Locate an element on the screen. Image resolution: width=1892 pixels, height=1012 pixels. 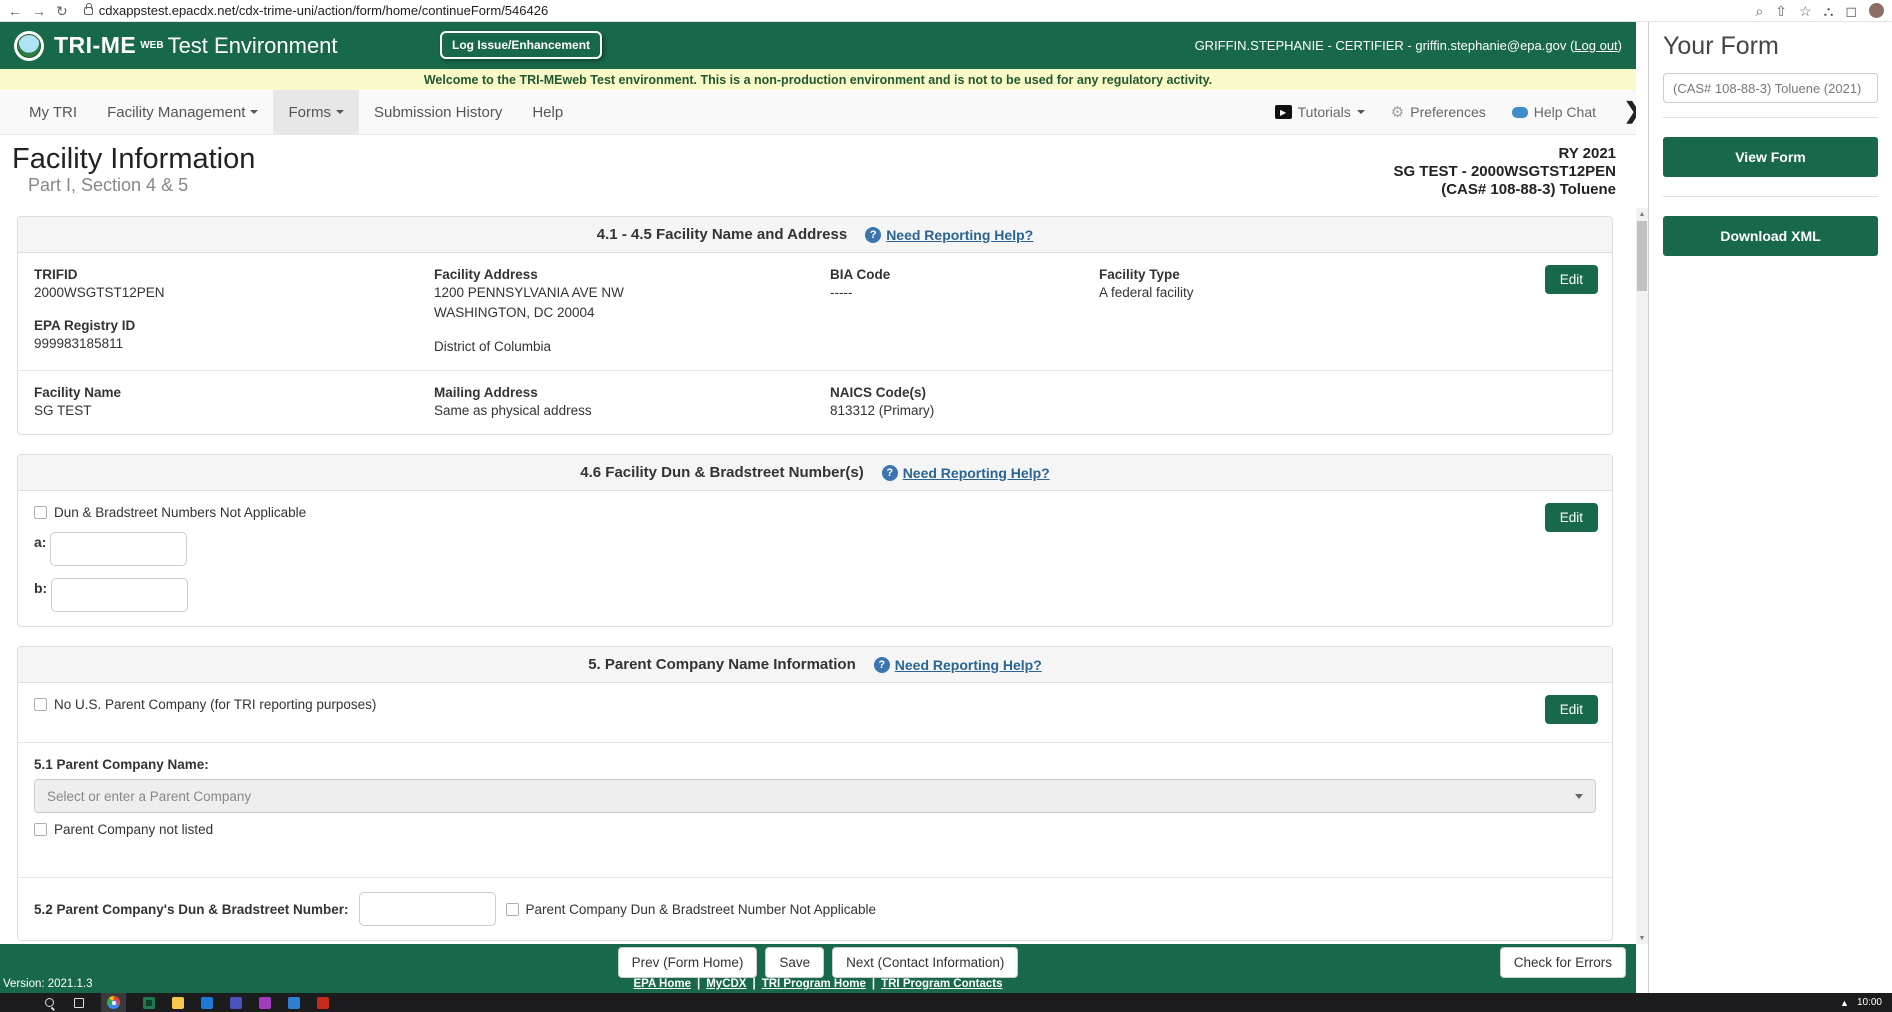
edit-parent-company-button: Edit is located at coordinates (1571, 709).